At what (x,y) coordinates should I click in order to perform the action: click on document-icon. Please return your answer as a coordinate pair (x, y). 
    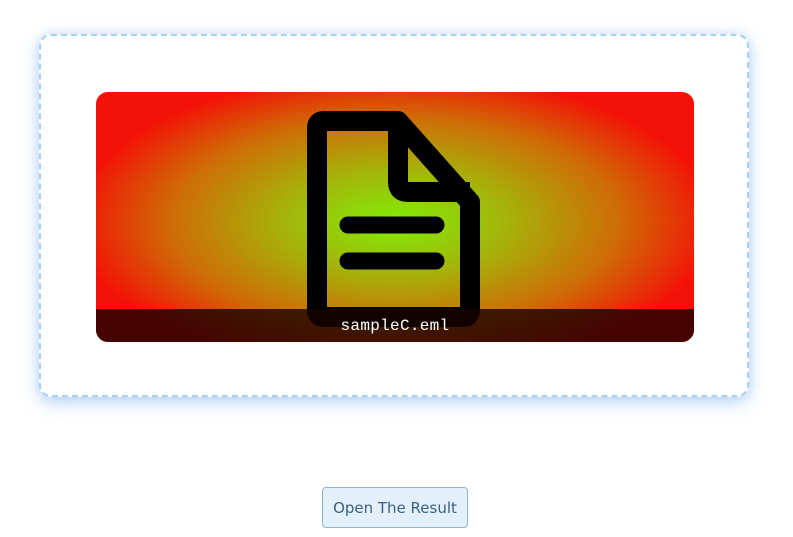
    Looking at the image, I should click on (393, 219).